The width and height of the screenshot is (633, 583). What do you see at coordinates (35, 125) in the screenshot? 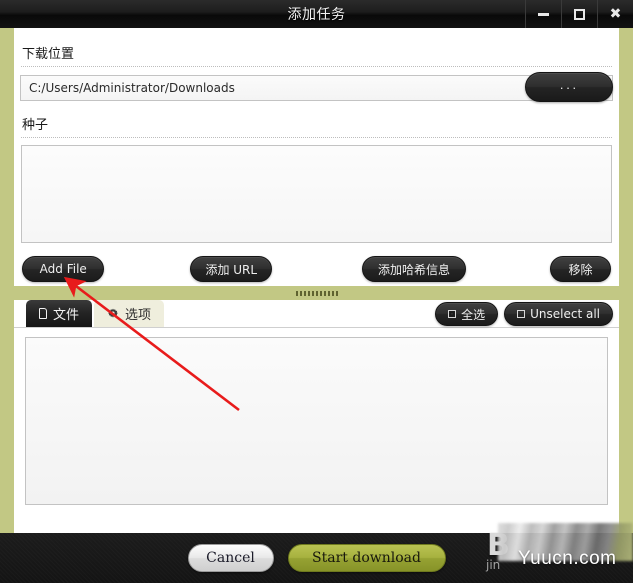
I see `seeds-label: 种子` at bounding box center [35, 125].